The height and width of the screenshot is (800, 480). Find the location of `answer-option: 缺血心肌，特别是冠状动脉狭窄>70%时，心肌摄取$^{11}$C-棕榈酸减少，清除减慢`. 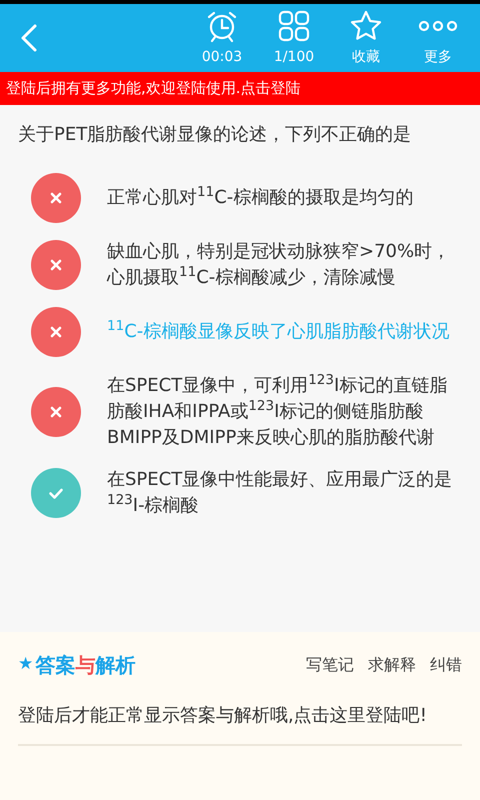

answer-option: 缺血心肌，特别是冠状动脉狭窄>70%时，心肌摄取$^{11}$C-棕榈酸减少，清除减慢 is located at coordinates (243, 265).